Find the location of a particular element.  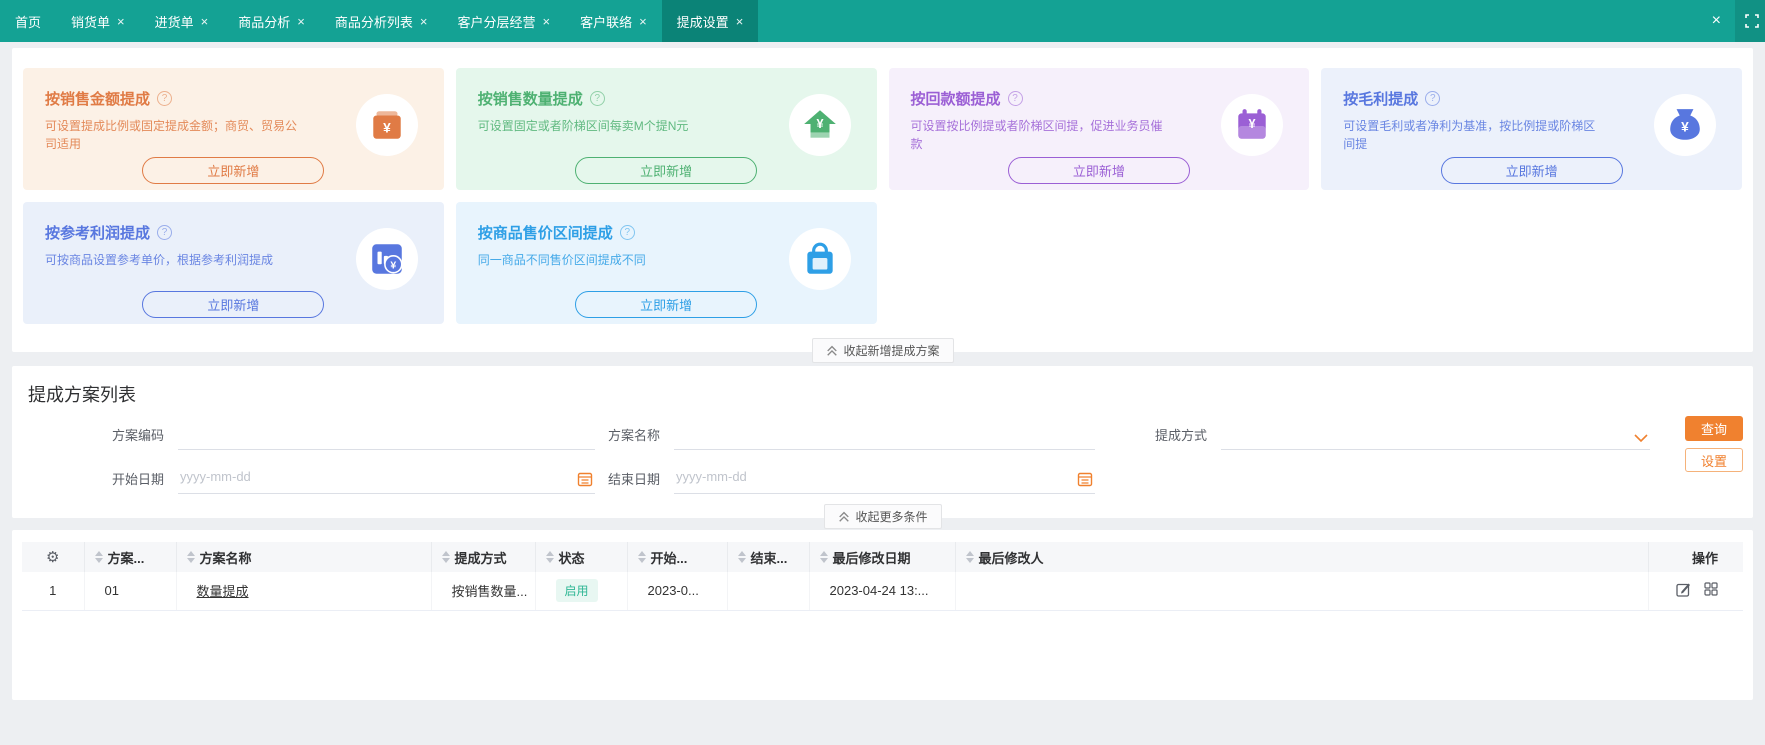

filter-buttons: 查询 设置 is located at coordinates (1714, 444).